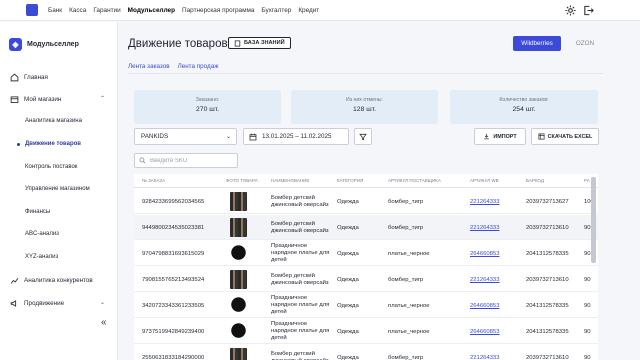 This screenshot has height=360, width=640. I want to click on sidebar-item-promotion: Продвижение, so click(37, 303).